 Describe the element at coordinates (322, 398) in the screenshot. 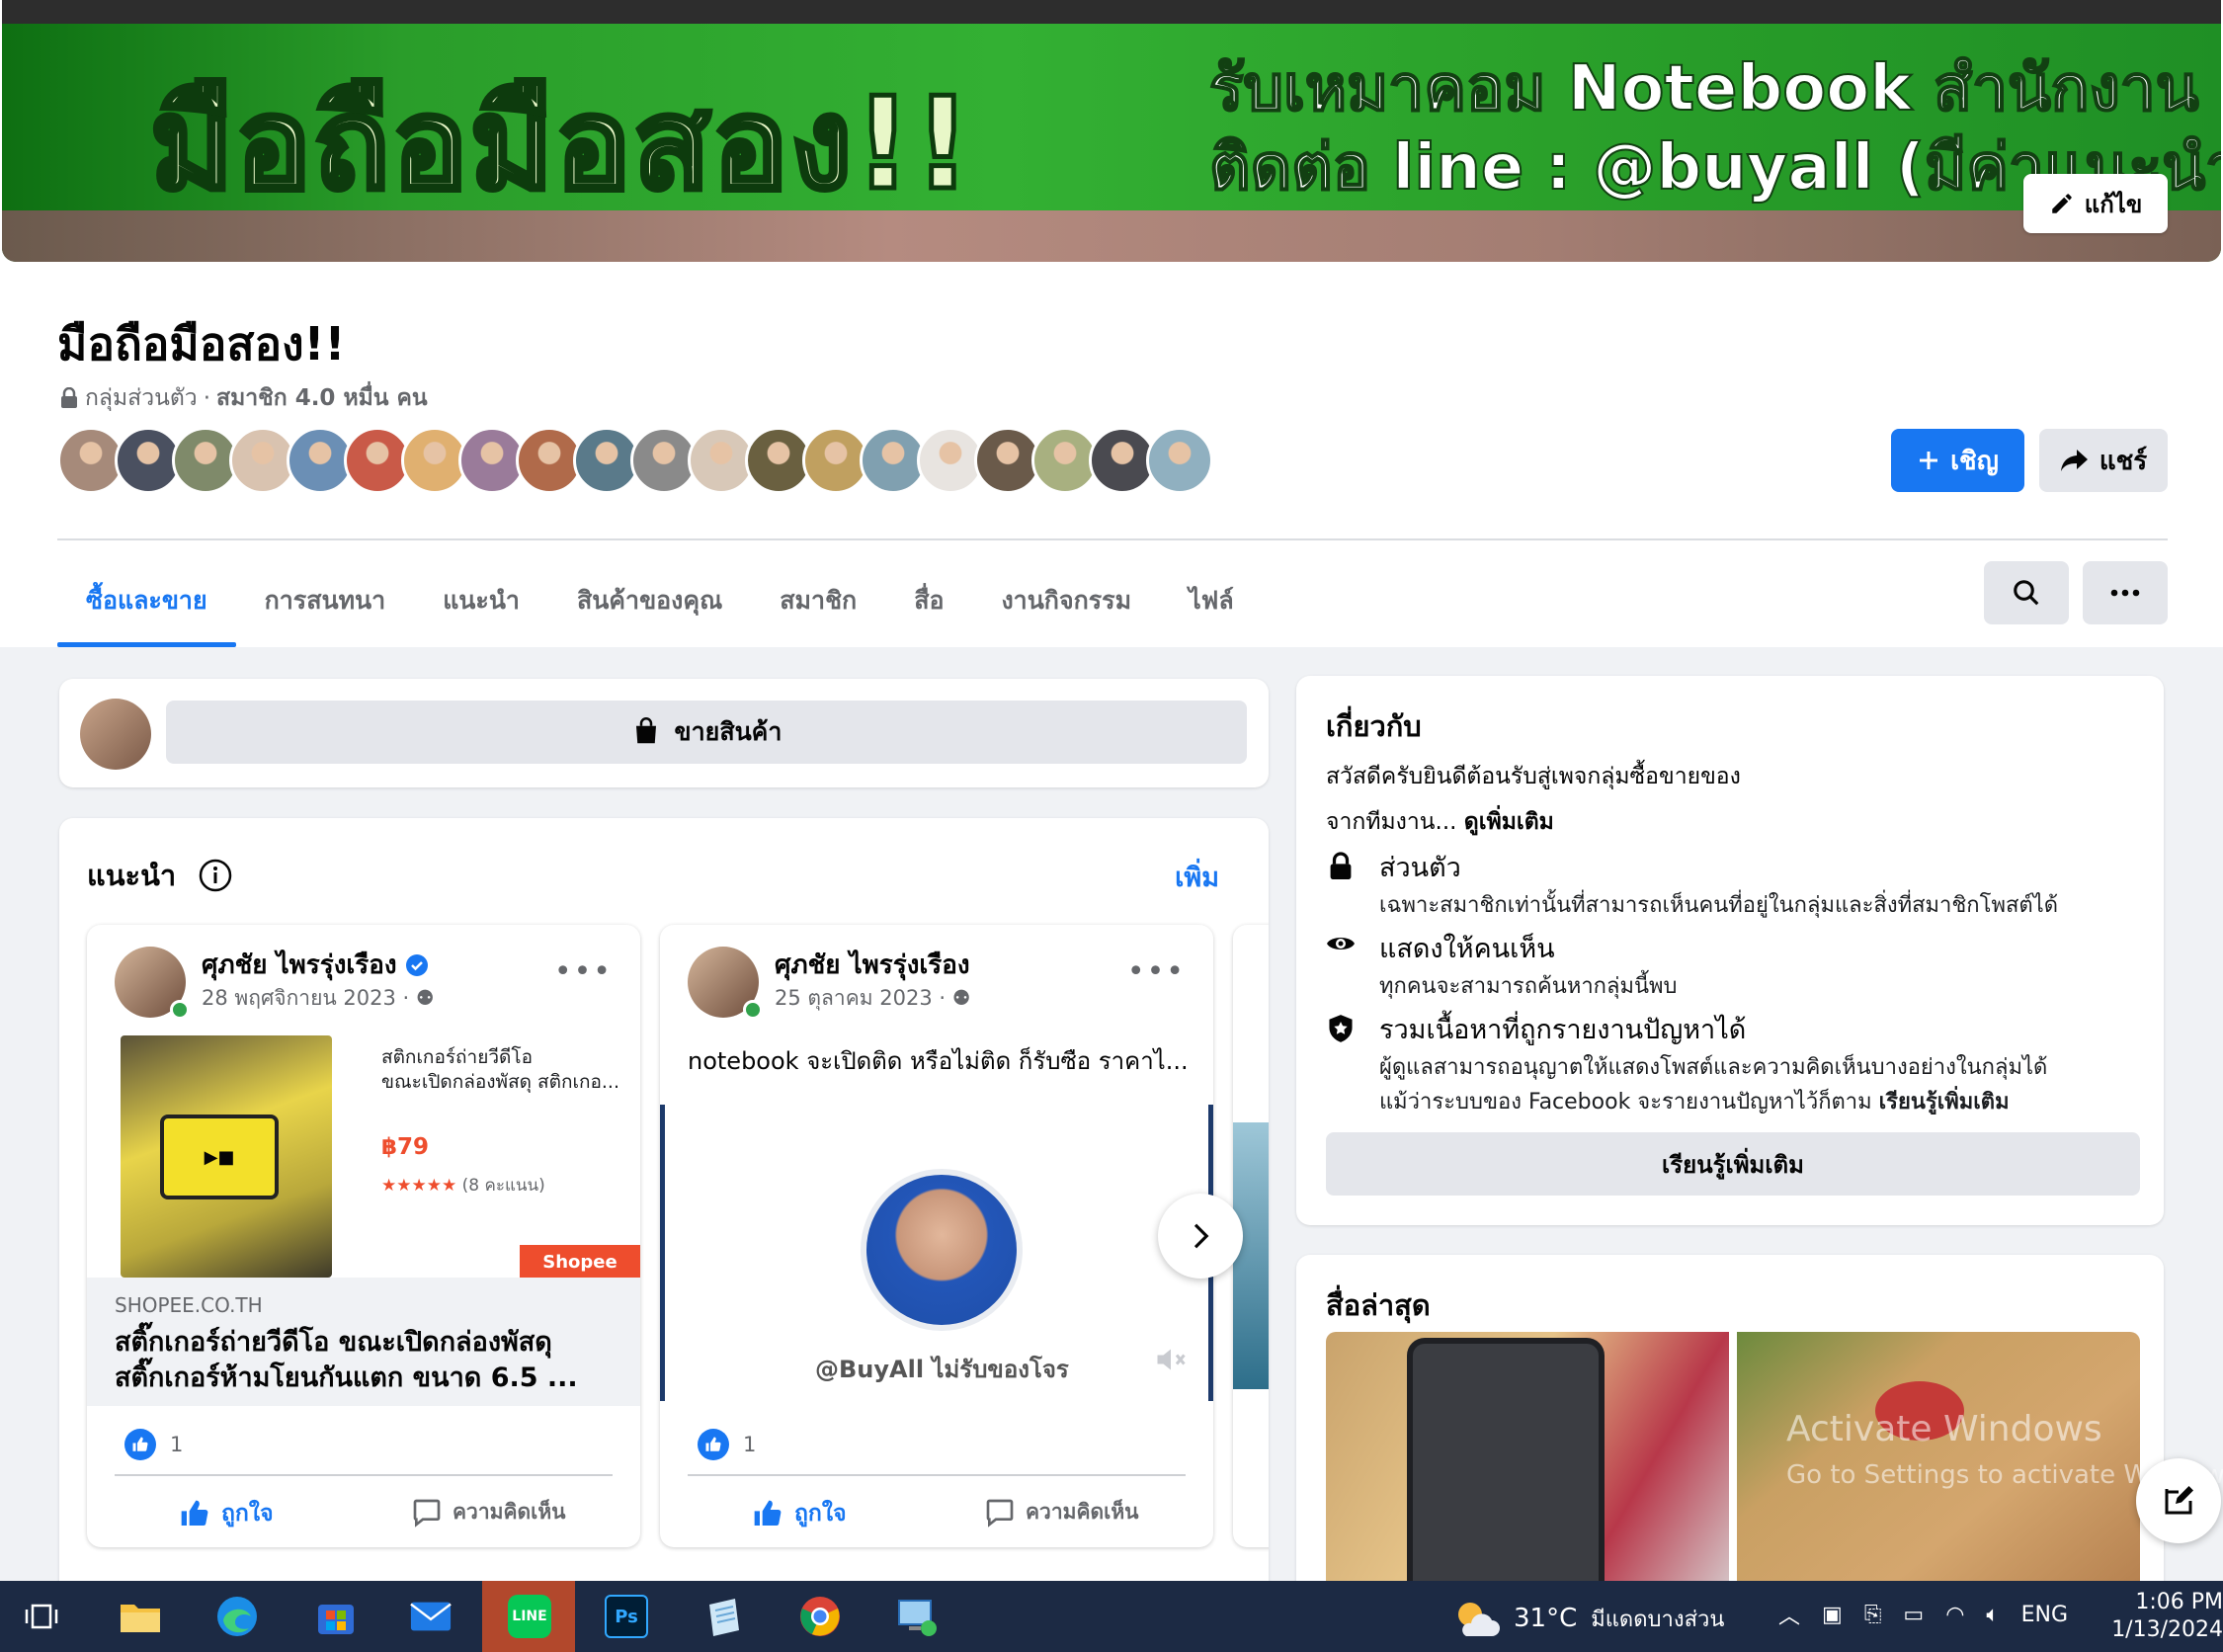

I see `group-members: สมาชิก 4.0 หมื่น คน` at that location.